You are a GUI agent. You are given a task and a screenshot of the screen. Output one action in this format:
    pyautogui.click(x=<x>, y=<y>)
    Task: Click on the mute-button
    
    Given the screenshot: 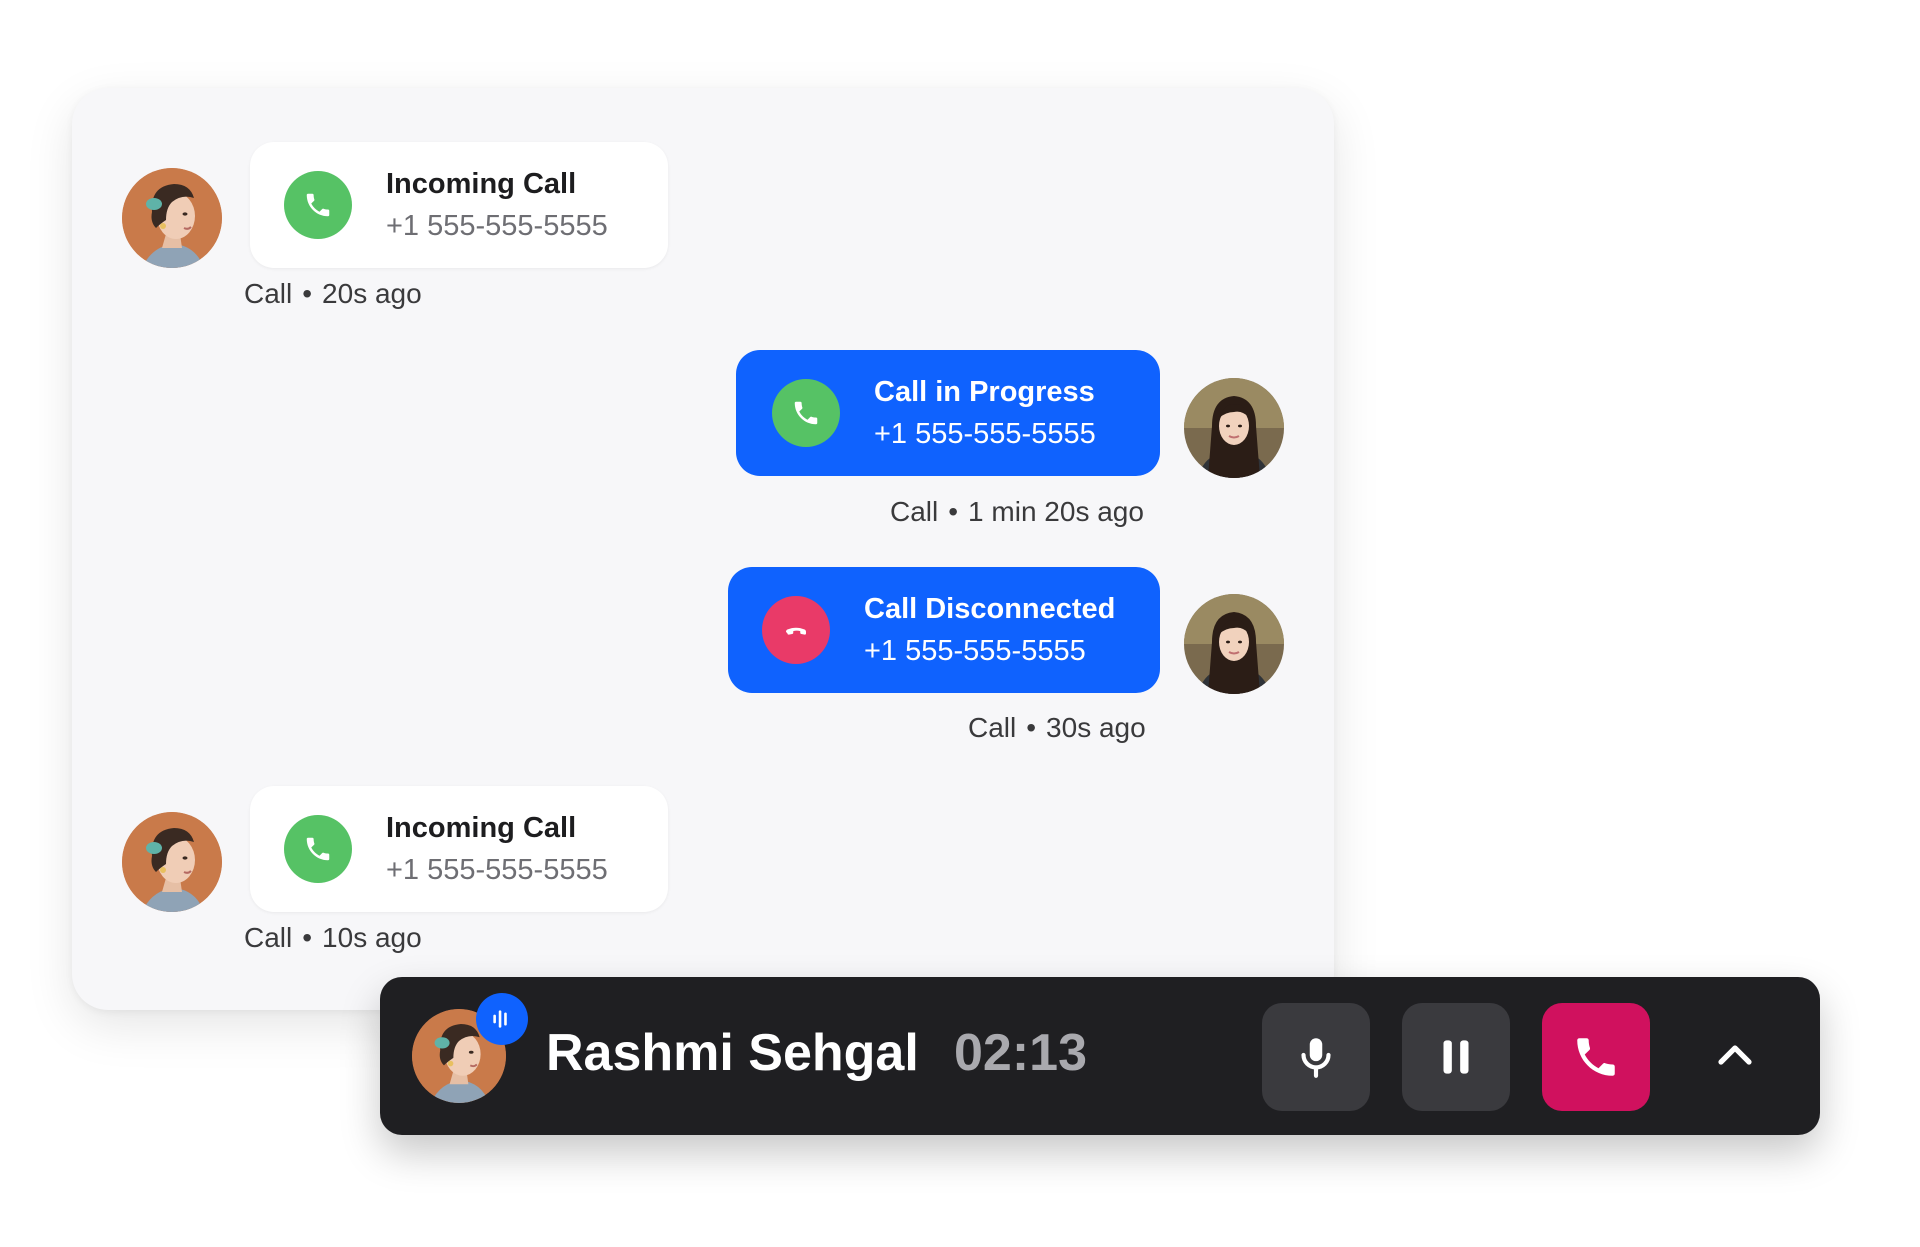 What is the action you would take?
    pyautogui.click(x=1316, y=1057)
    